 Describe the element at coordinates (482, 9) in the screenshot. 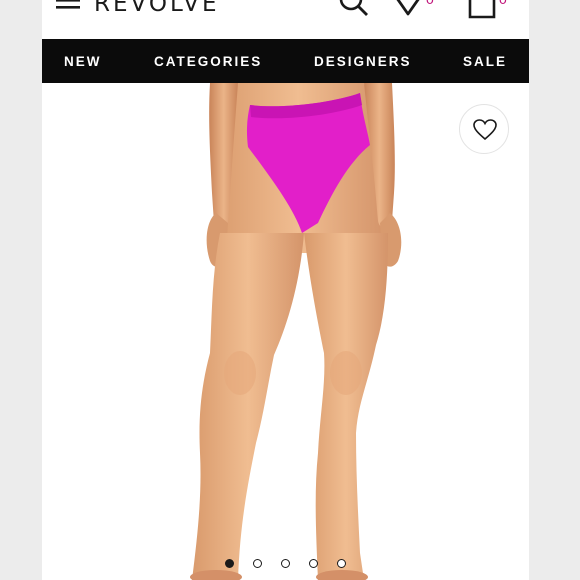

I see `bag-icon` at that location.